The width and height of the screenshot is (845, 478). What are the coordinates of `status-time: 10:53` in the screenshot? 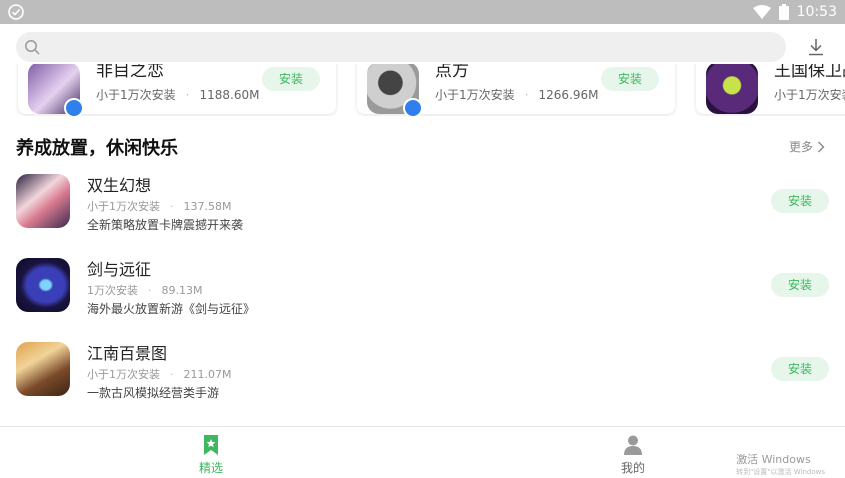 It's located at (816, 12).